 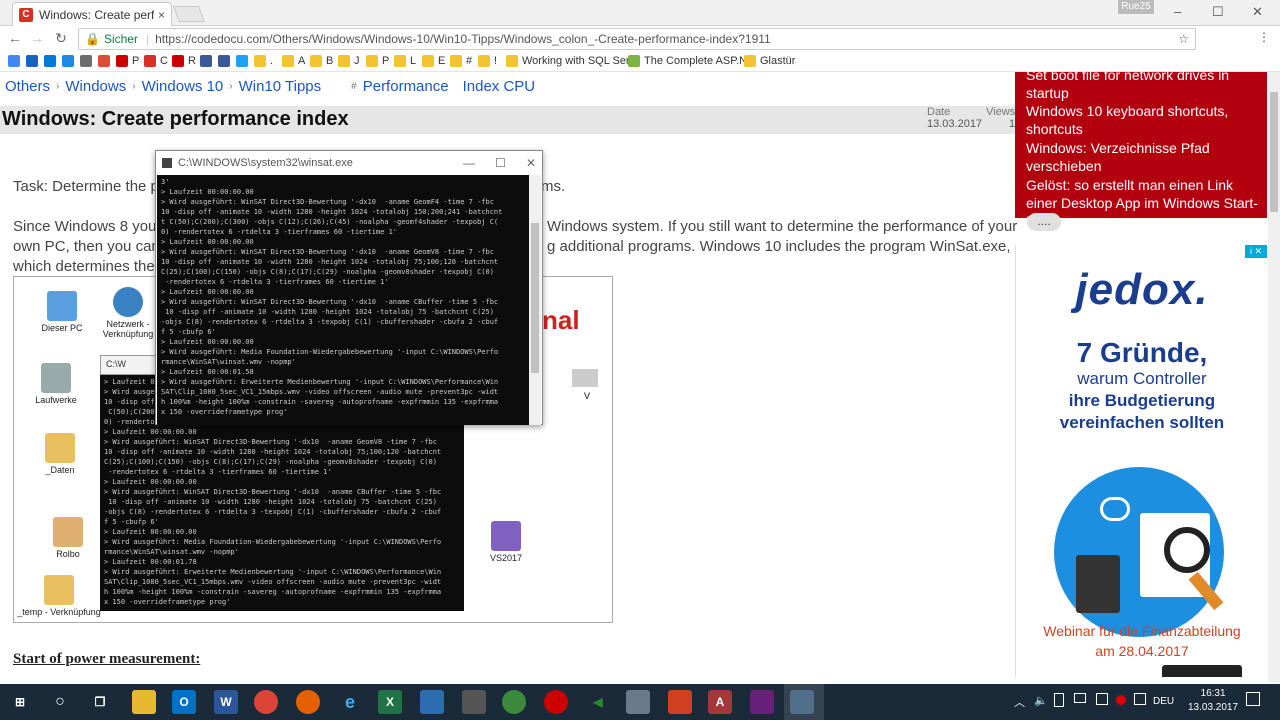 I want to click on taskbar-clock: 16:31 13.03.2017, so click(x=1213, y=701).